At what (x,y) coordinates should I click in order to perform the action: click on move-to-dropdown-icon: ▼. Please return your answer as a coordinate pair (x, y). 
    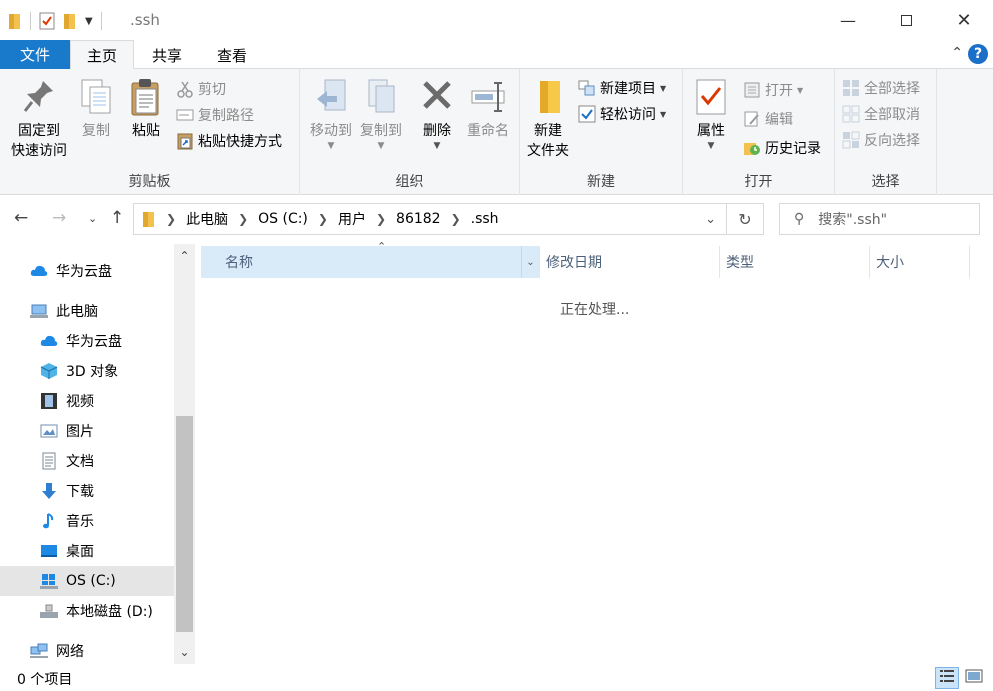
    Looking at the image, I should click on (331, 146).